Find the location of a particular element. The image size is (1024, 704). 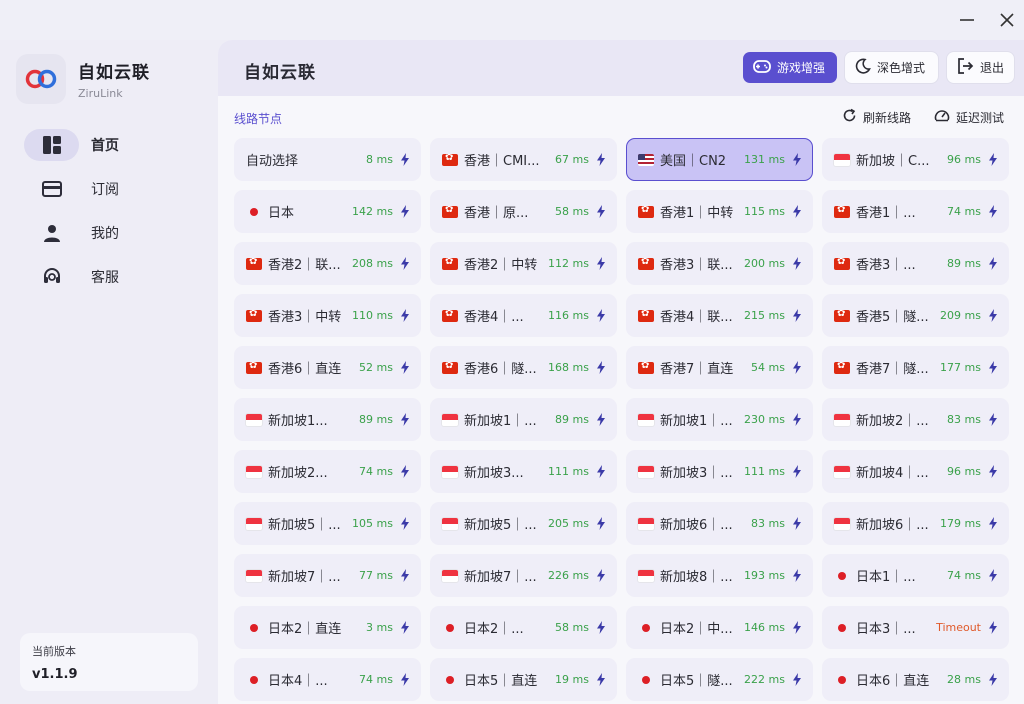

node-item: 香港7｜隧... 177 ms is located at coordinates (915, 367).